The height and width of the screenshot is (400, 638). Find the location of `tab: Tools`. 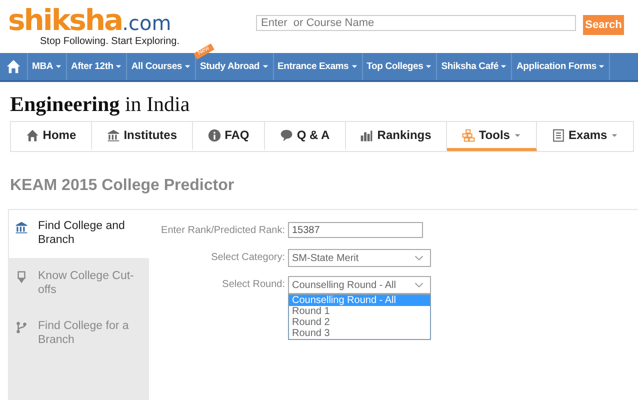

tab: Tools is located at coordinates (492, 136).